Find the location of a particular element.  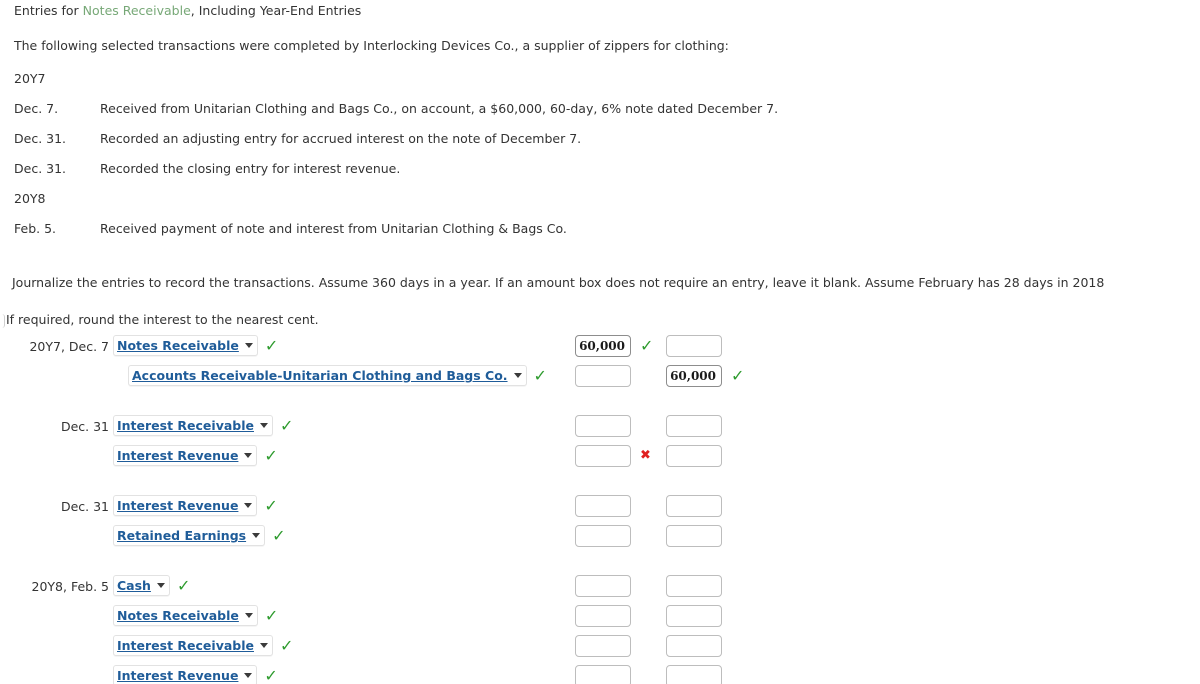

journal-entry-row: Interest Revenue ✓ ✖ is located at coordinates (600, 460).